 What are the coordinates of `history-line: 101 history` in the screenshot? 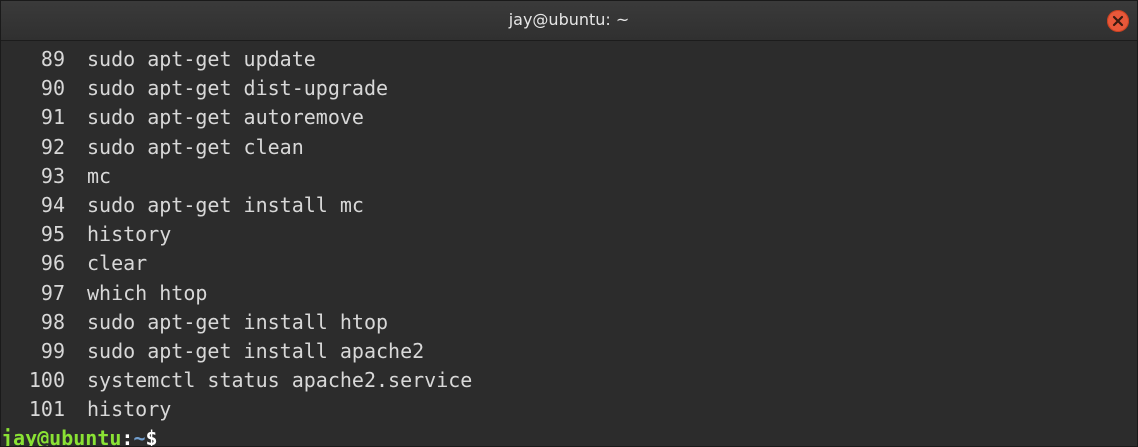 It's located at (569, 409).